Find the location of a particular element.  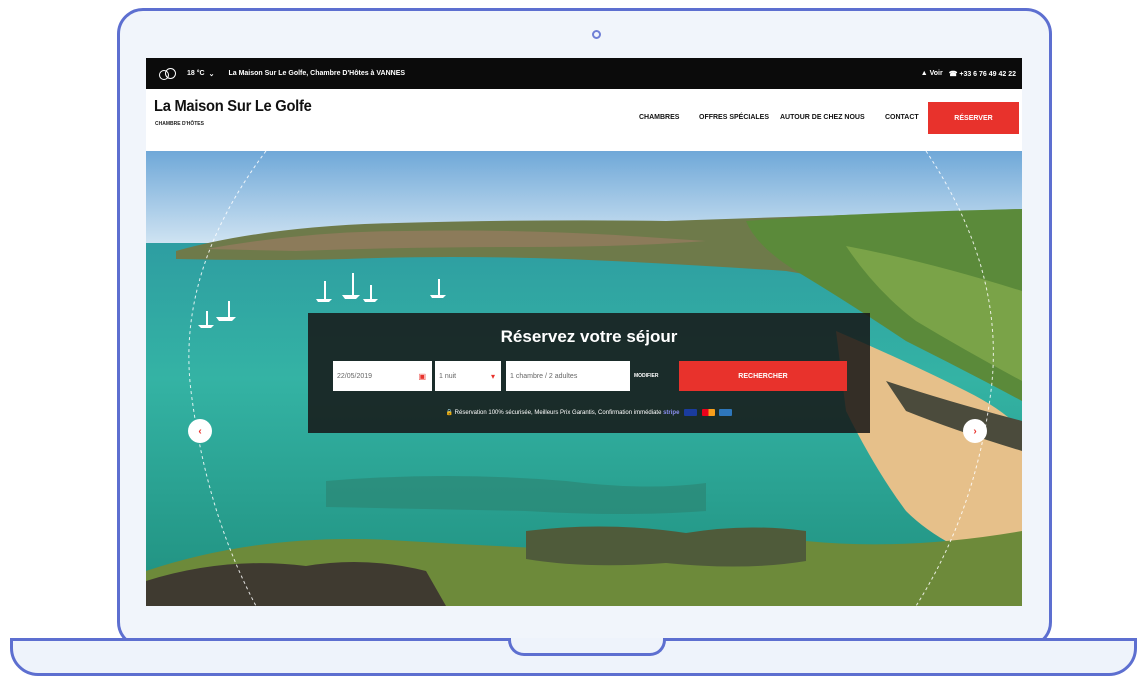

modify-link: MODIFIER is located at coordinates (646, 376).